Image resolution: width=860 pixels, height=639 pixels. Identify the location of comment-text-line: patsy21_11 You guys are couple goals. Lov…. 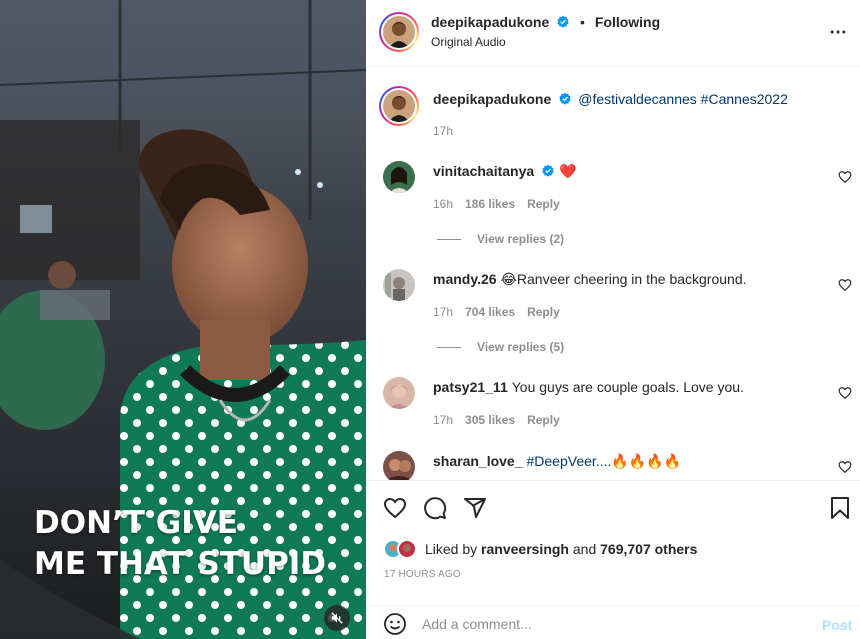
(588, 387).